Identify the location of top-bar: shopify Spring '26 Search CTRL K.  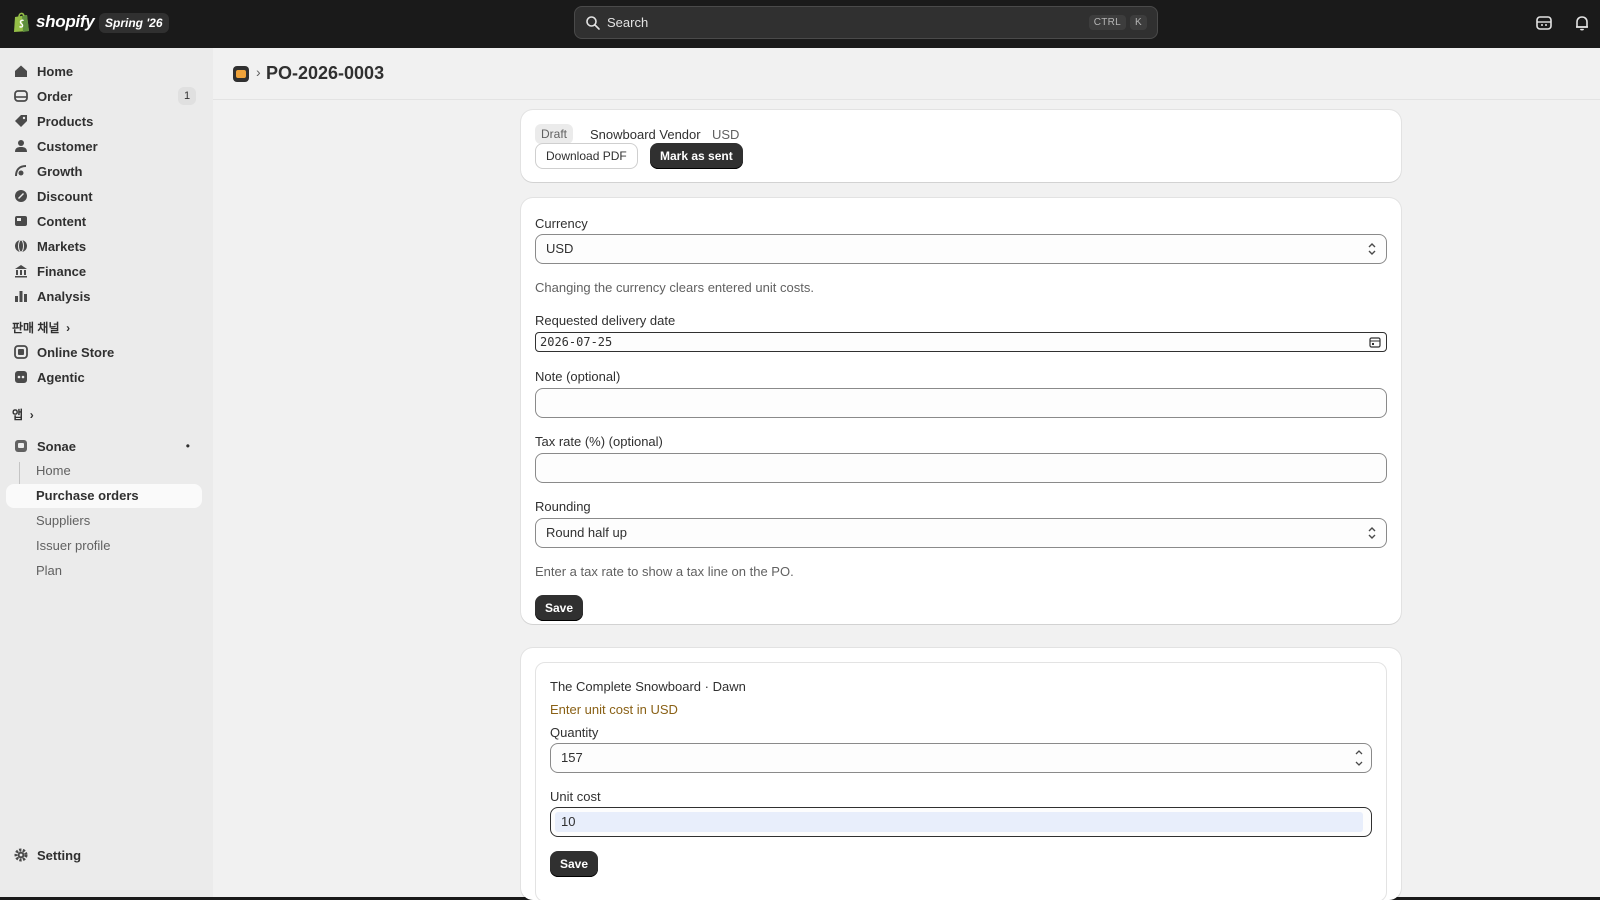
(800, 24).